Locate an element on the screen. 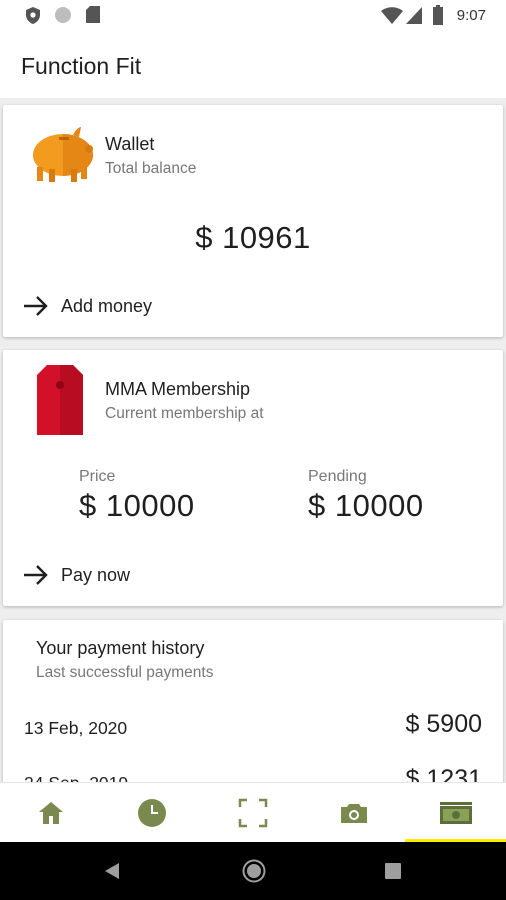  nav-payments is located at coordinates (455, 813).